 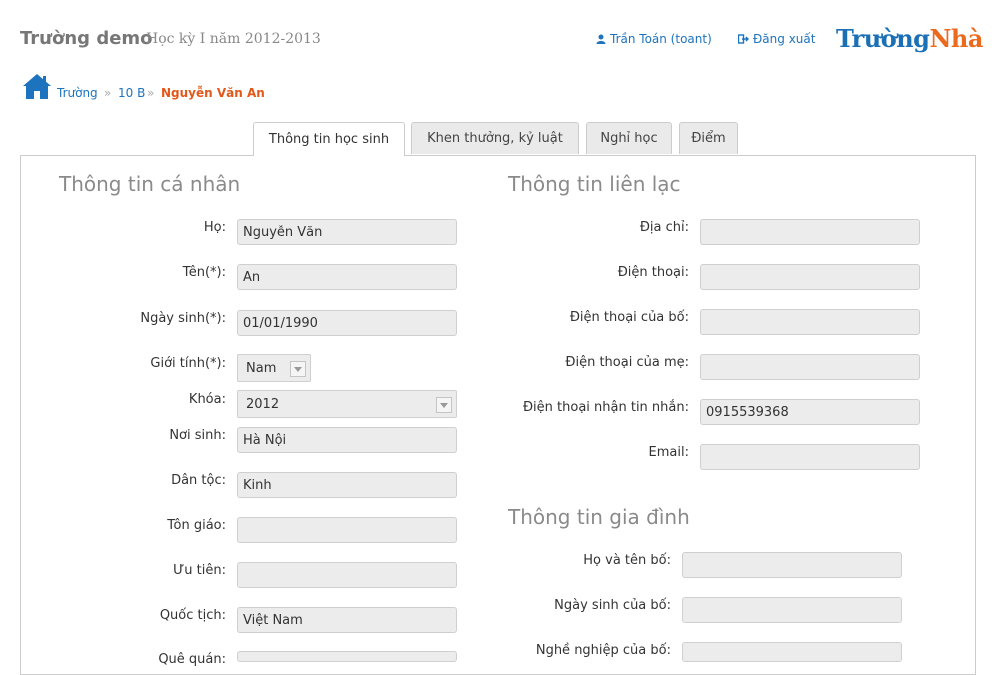 I want to click on user-name: Trần Toán (toant), so click(x=661, y=39).